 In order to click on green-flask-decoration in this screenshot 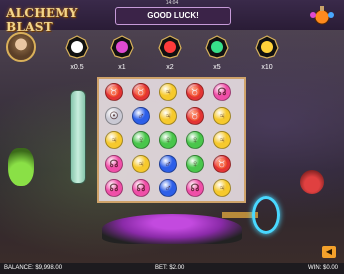, I will do `click(21, 167)`.